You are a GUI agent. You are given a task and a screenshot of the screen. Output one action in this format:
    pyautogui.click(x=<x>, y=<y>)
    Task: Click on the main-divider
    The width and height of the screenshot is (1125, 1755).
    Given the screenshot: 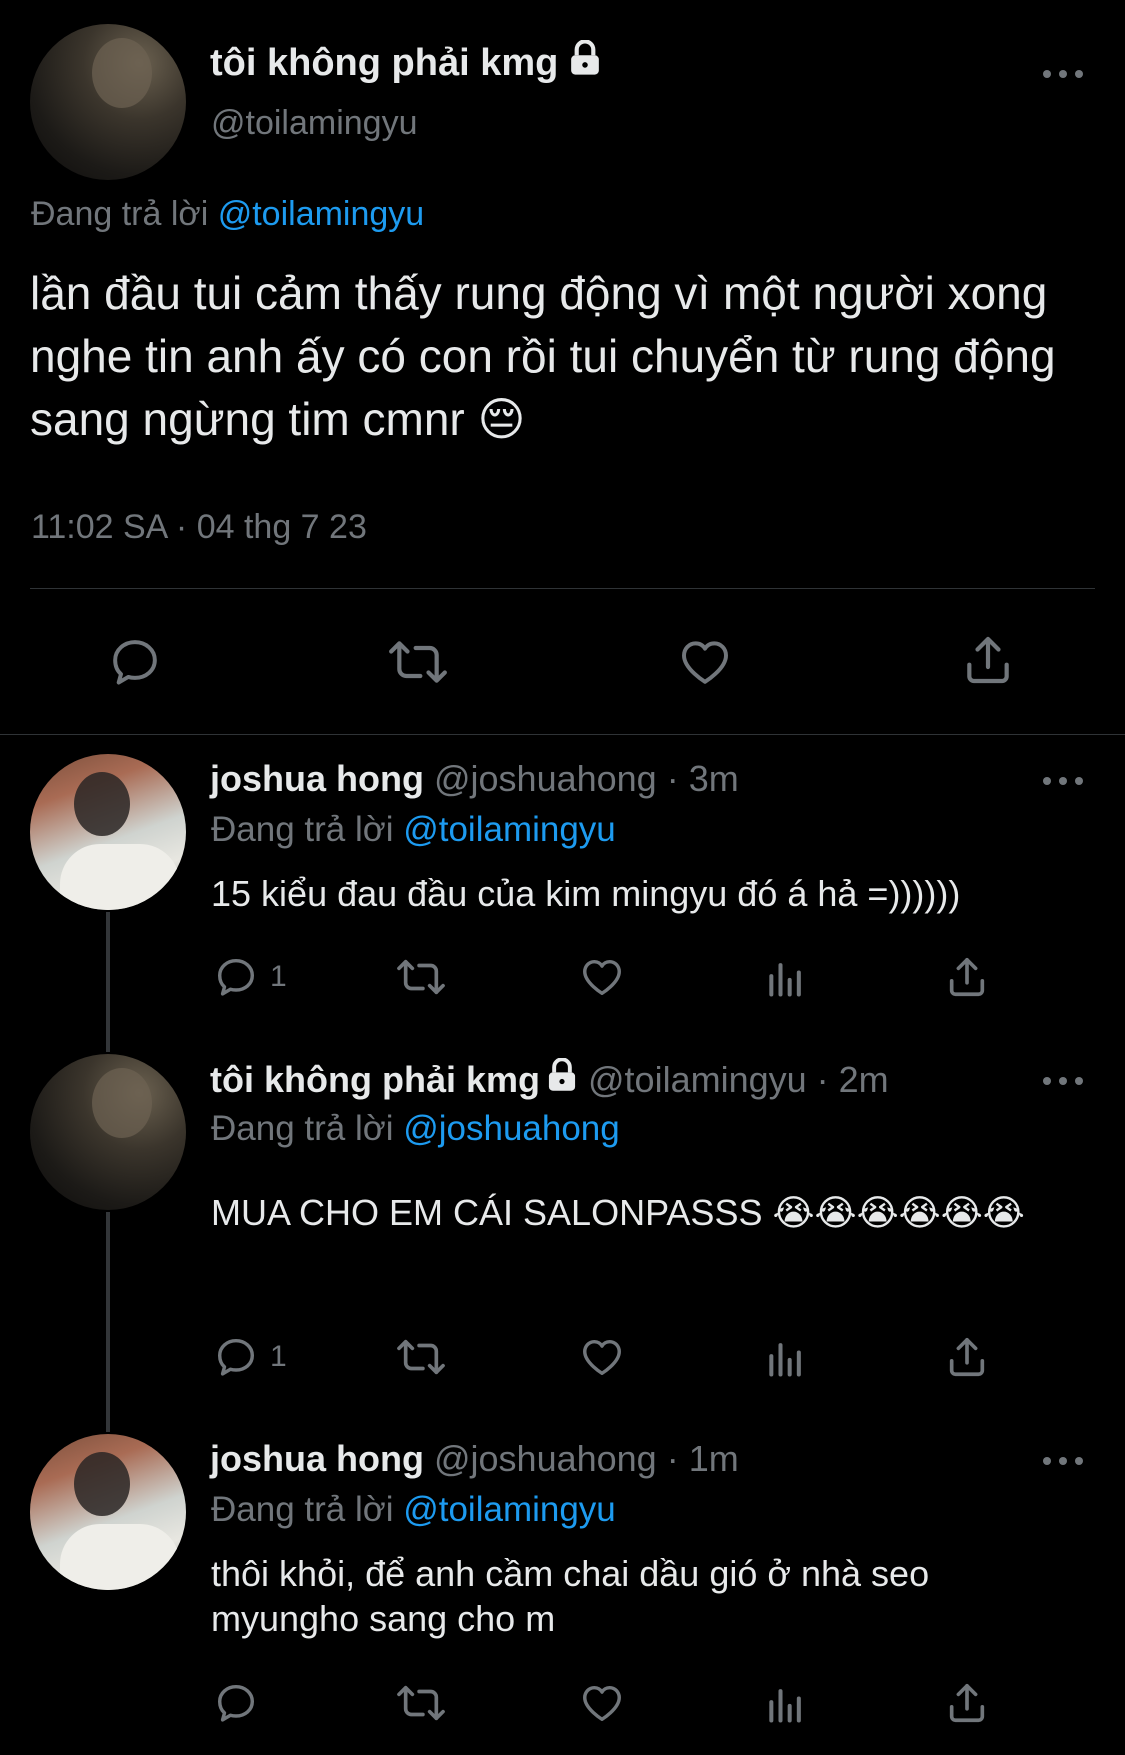 What is the action you would take?
    pyautogui.click(x=562, y=588)
    